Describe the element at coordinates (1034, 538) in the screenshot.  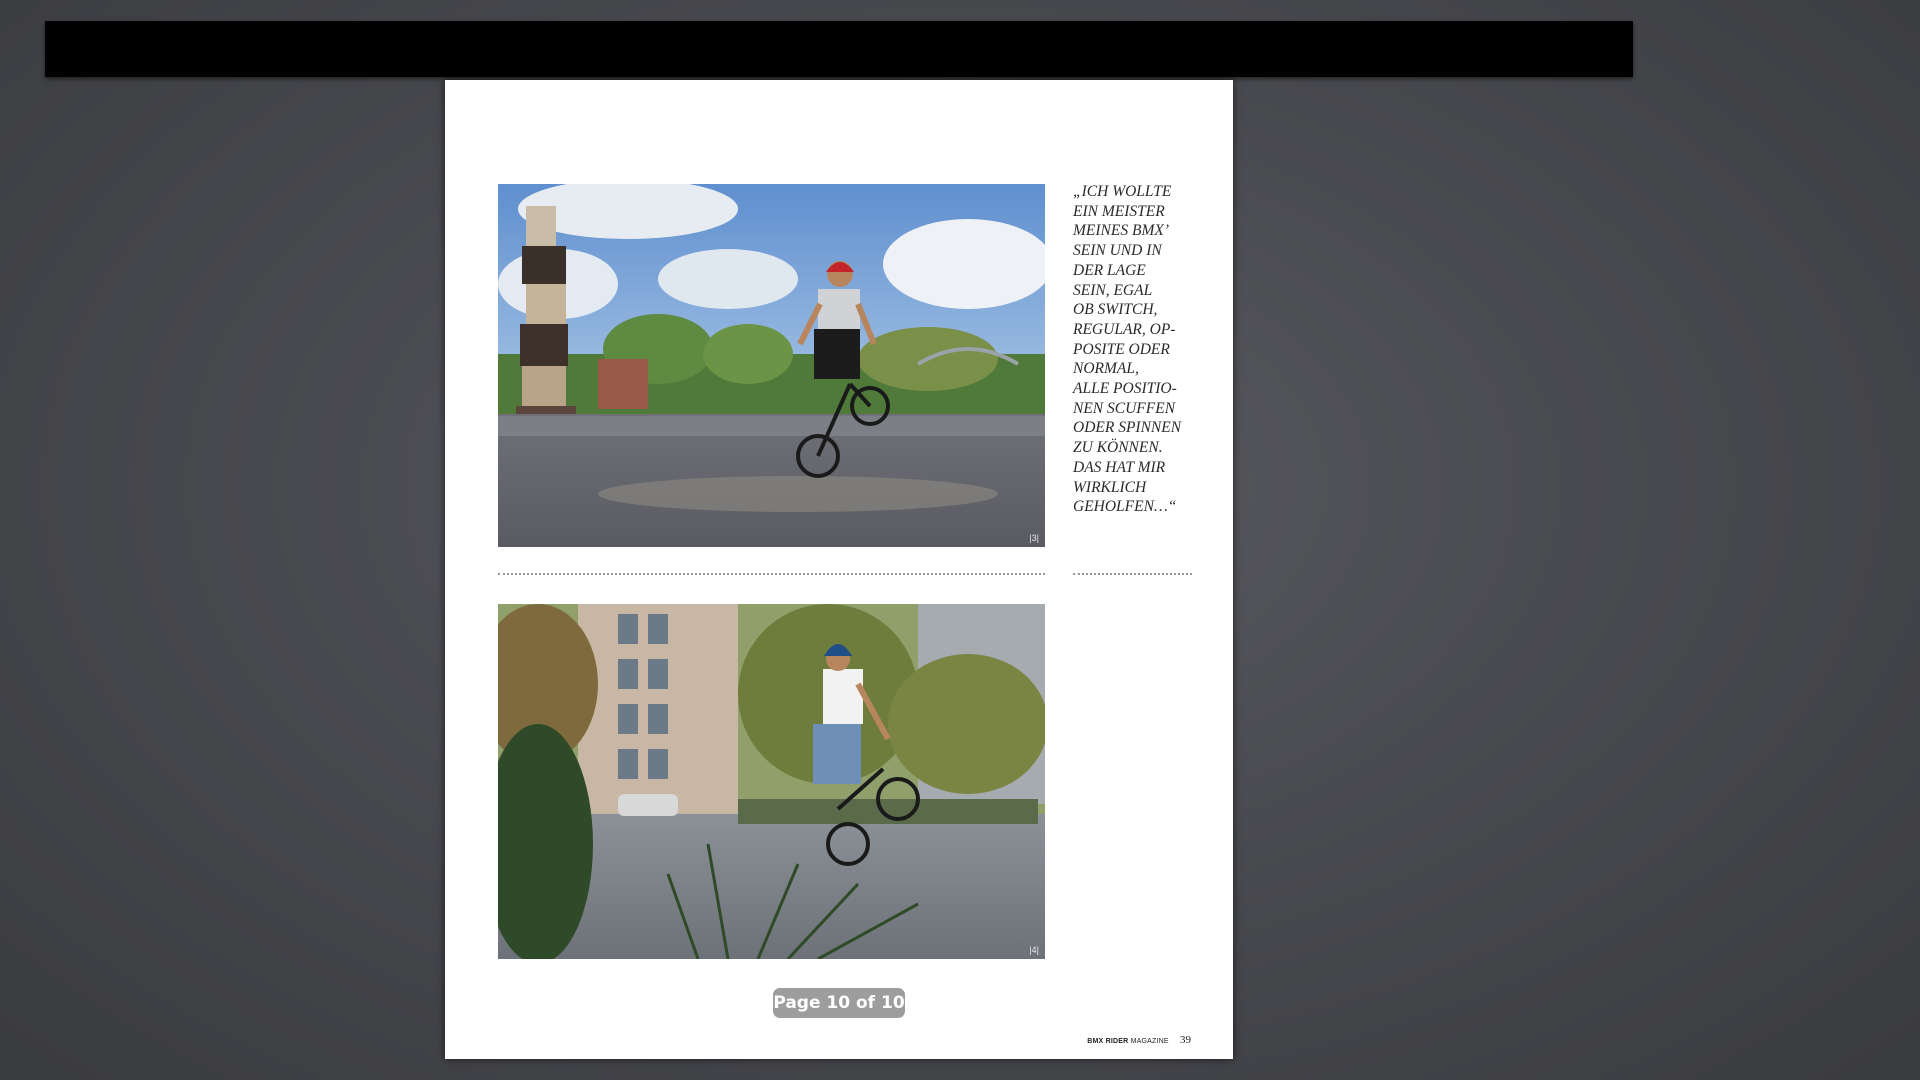
I see `photo-1-number: |3|` at that location.